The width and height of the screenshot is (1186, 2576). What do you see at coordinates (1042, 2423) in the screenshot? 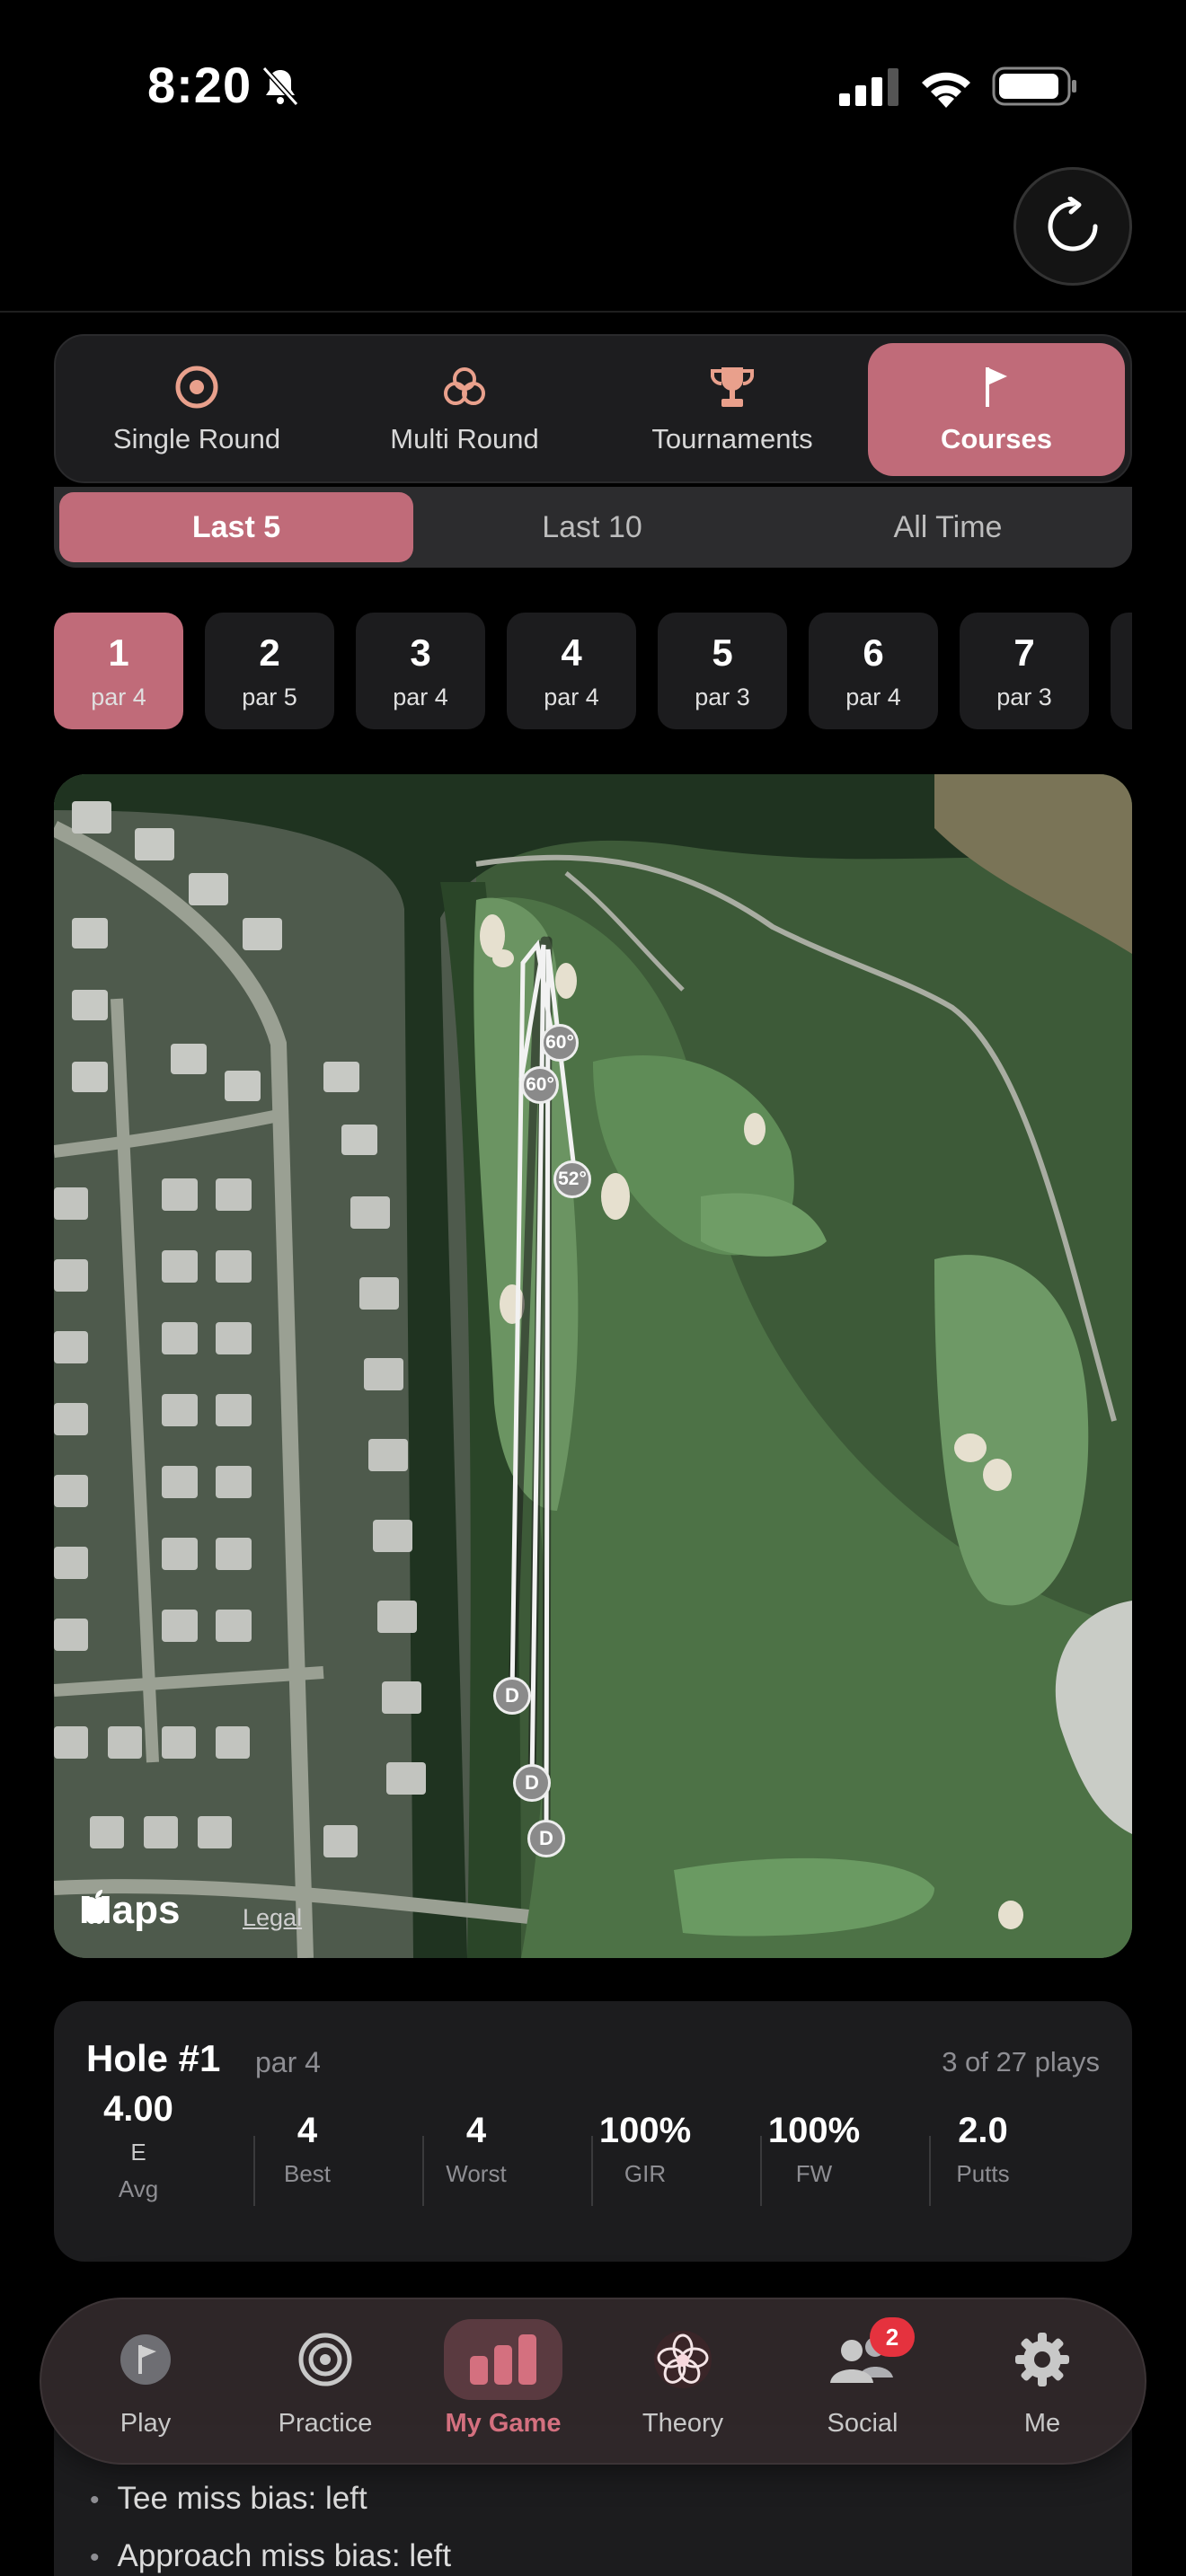
I see `tab-label: Me` at bounding box center [1042, 2423].